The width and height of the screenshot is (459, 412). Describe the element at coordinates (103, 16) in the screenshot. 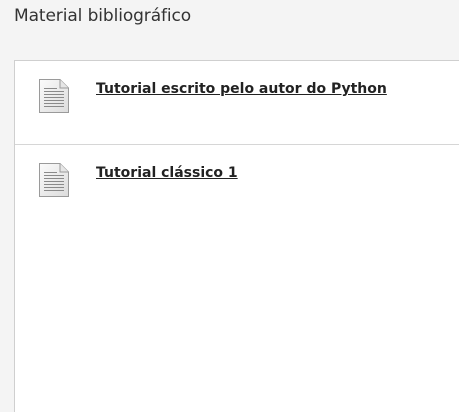

I see `page-title: Material bibliográfico` at that location.